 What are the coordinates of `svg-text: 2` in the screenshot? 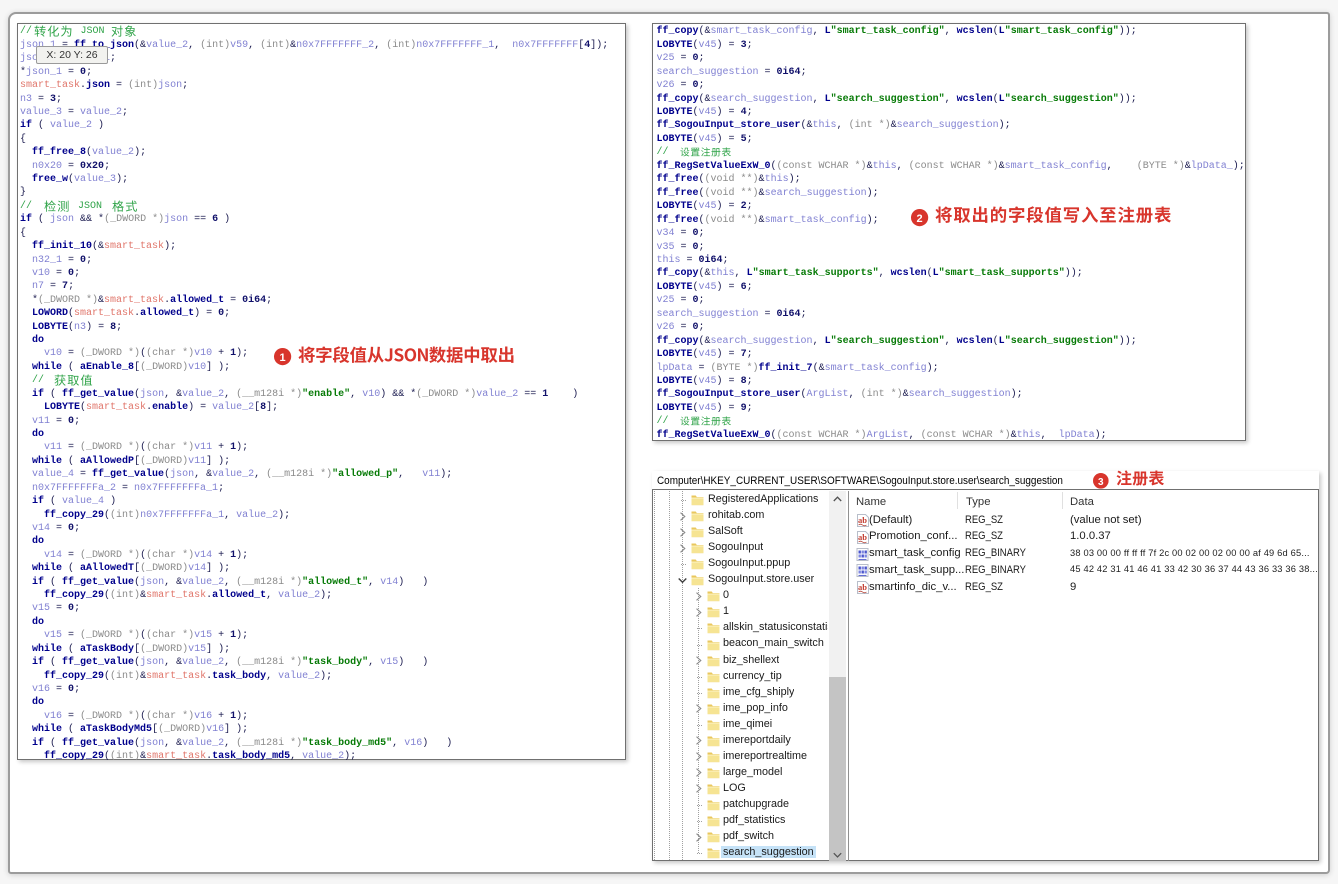 It's located at (919, 219).